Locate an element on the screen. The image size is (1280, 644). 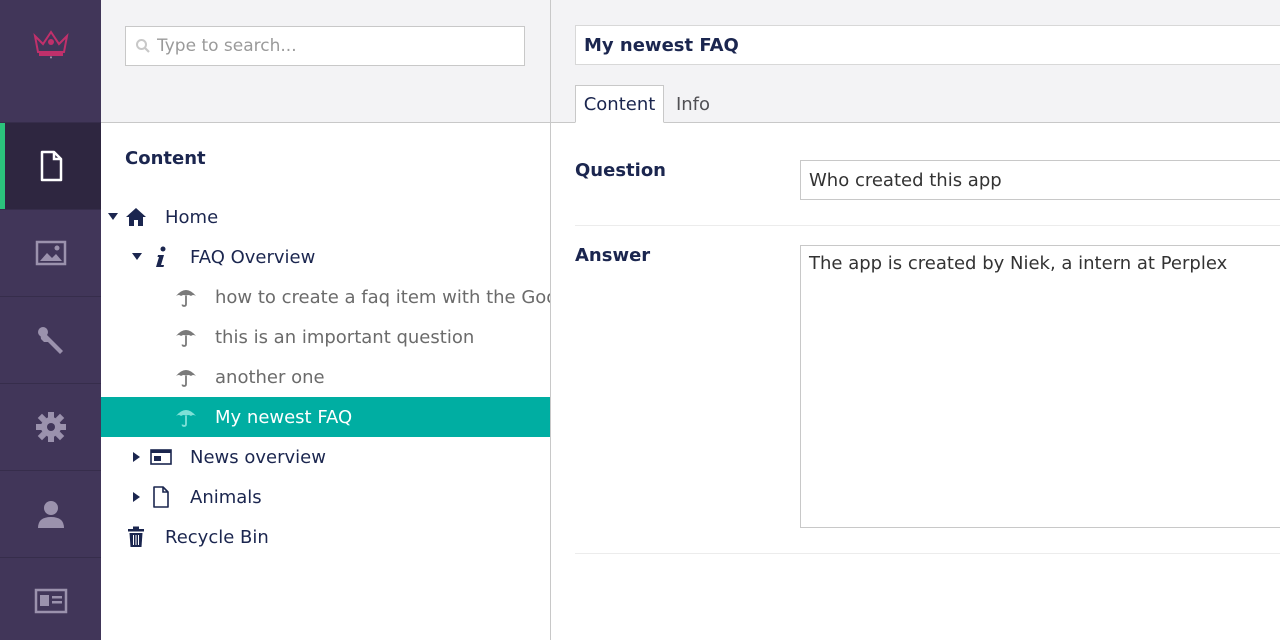
tree-item-faq: how to create a faq item with the Google is located at coordinates (325, 297).